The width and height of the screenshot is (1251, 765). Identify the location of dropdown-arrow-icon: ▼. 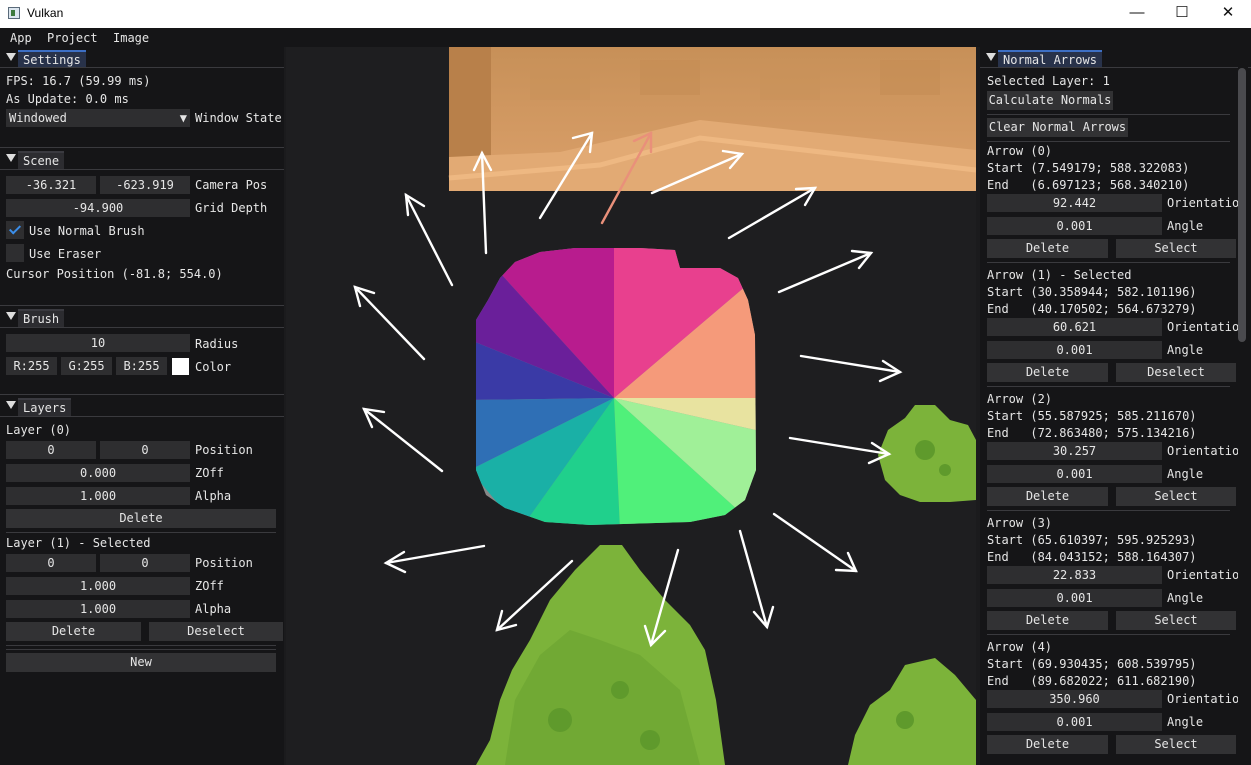
(183, 118).